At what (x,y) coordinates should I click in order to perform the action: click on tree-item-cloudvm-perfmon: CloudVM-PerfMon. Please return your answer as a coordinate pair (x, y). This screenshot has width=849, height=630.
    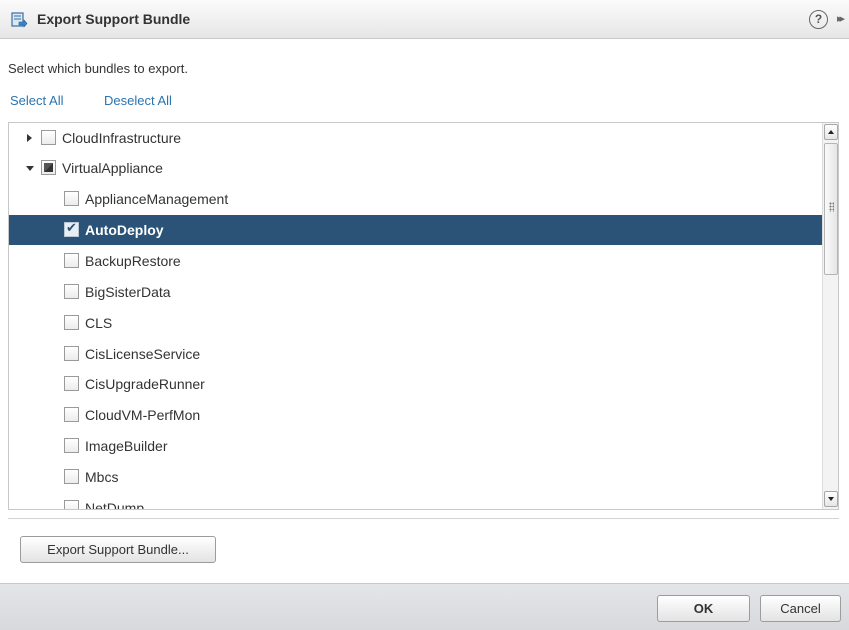
    Looking at the image, I should click on (415, 415).